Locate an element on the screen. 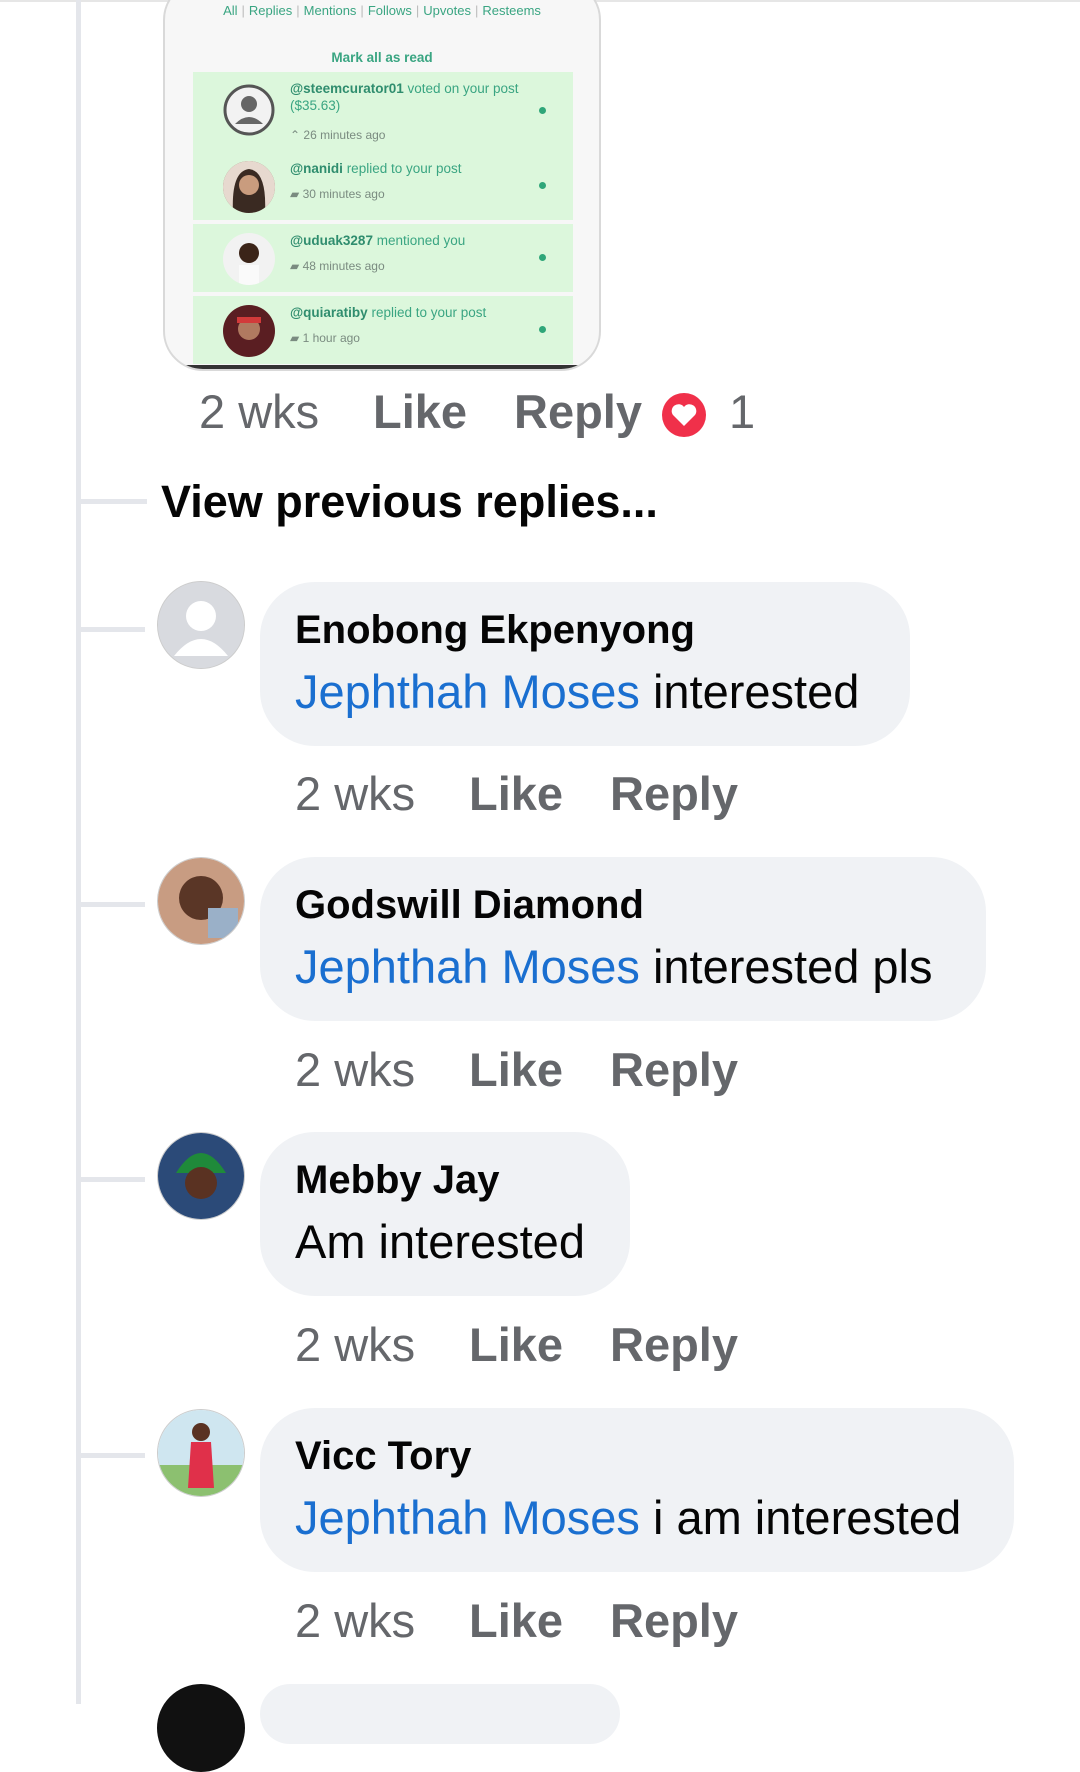  comment-bubble is located at coordinates (440, 1714).